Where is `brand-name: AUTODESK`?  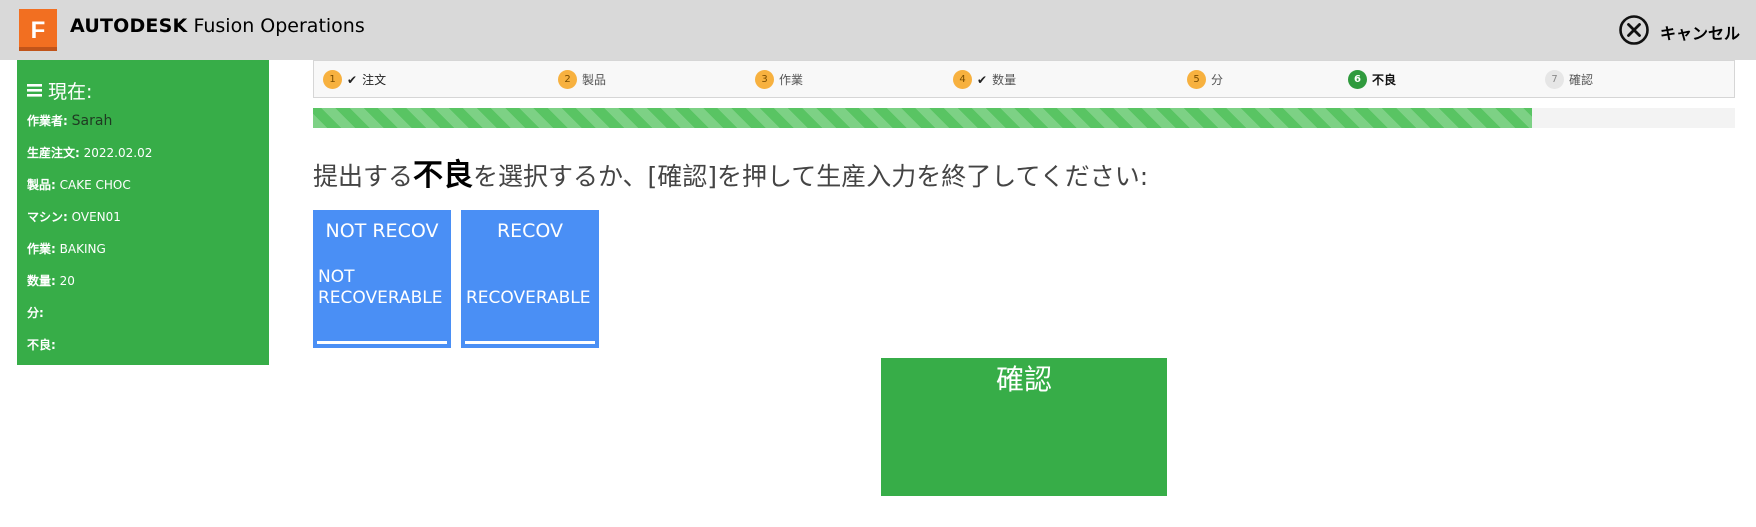
brand-name: AUTODESK is located at coordinates (129, 26).